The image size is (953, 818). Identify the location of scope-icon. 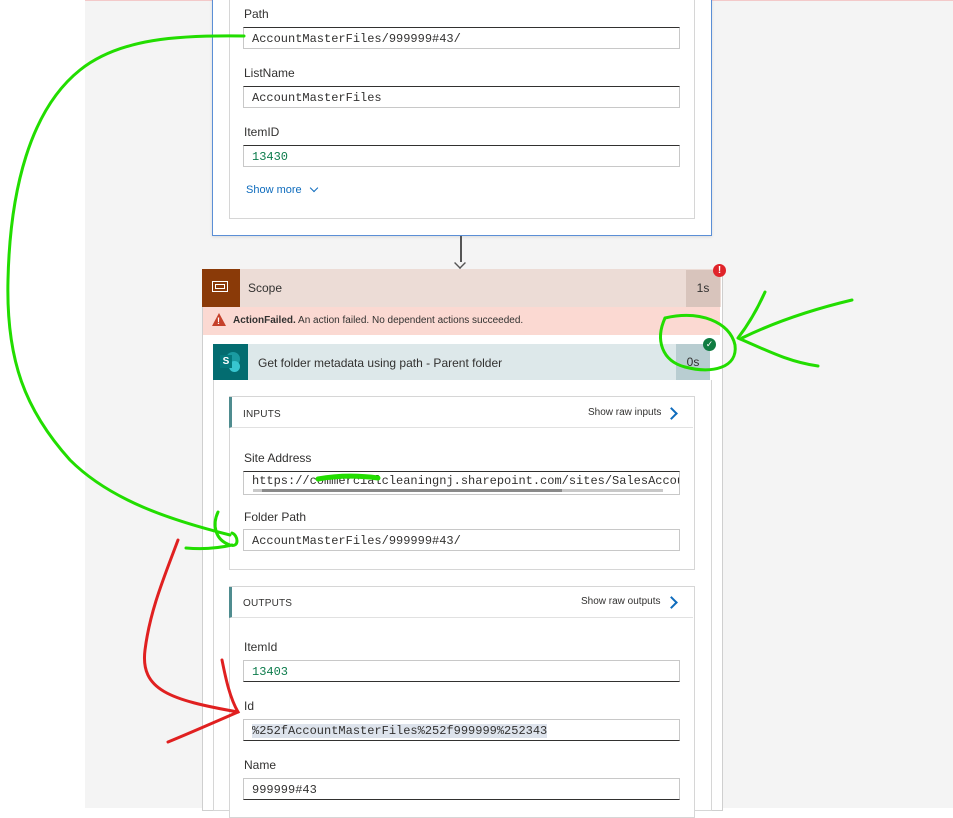
(221, 288).